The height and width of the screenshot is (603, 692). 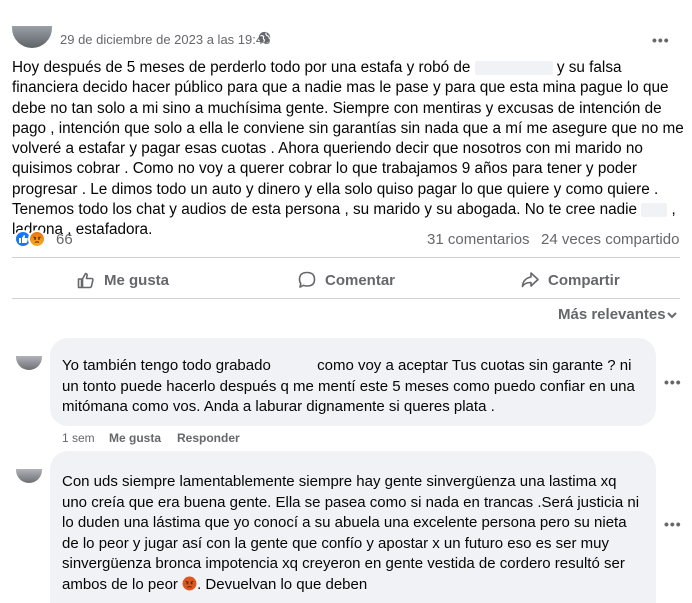 I want to click on comments-count: 31 comentarios, so click(x=478, y=239).